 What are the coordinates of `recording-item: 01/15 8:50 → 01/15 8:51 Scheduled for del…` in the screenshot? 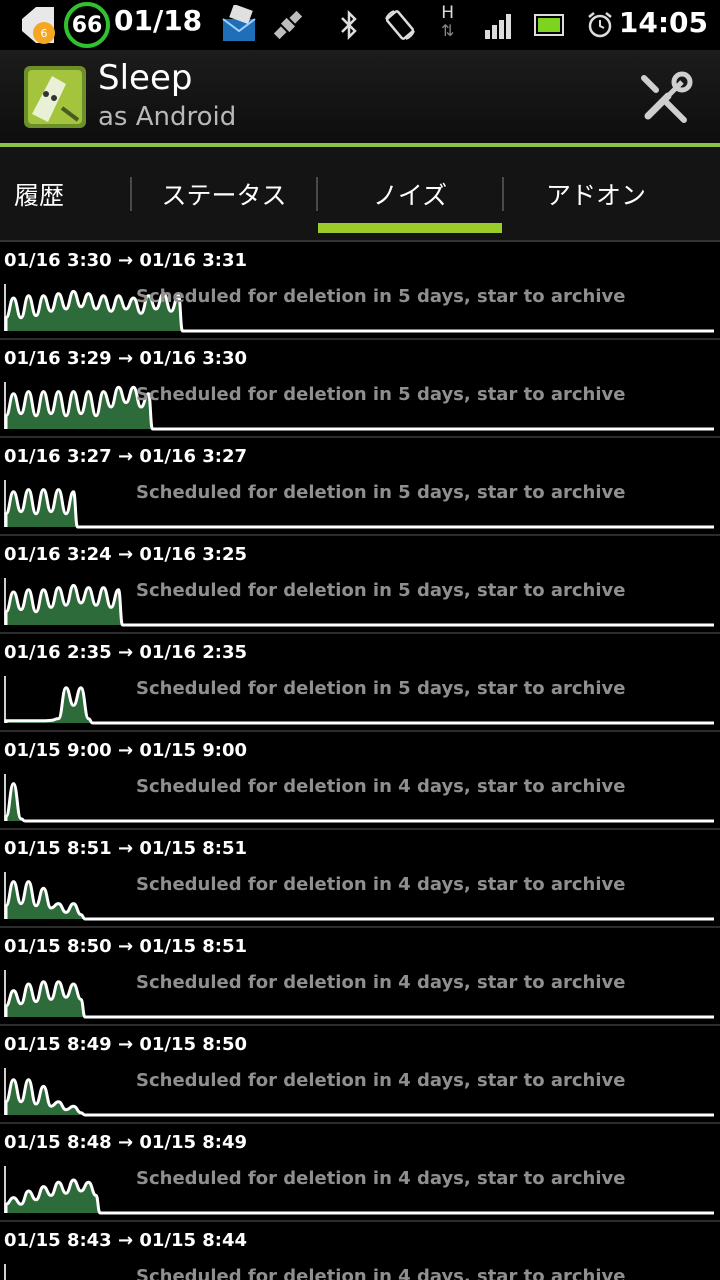 It's located at (360, 977).